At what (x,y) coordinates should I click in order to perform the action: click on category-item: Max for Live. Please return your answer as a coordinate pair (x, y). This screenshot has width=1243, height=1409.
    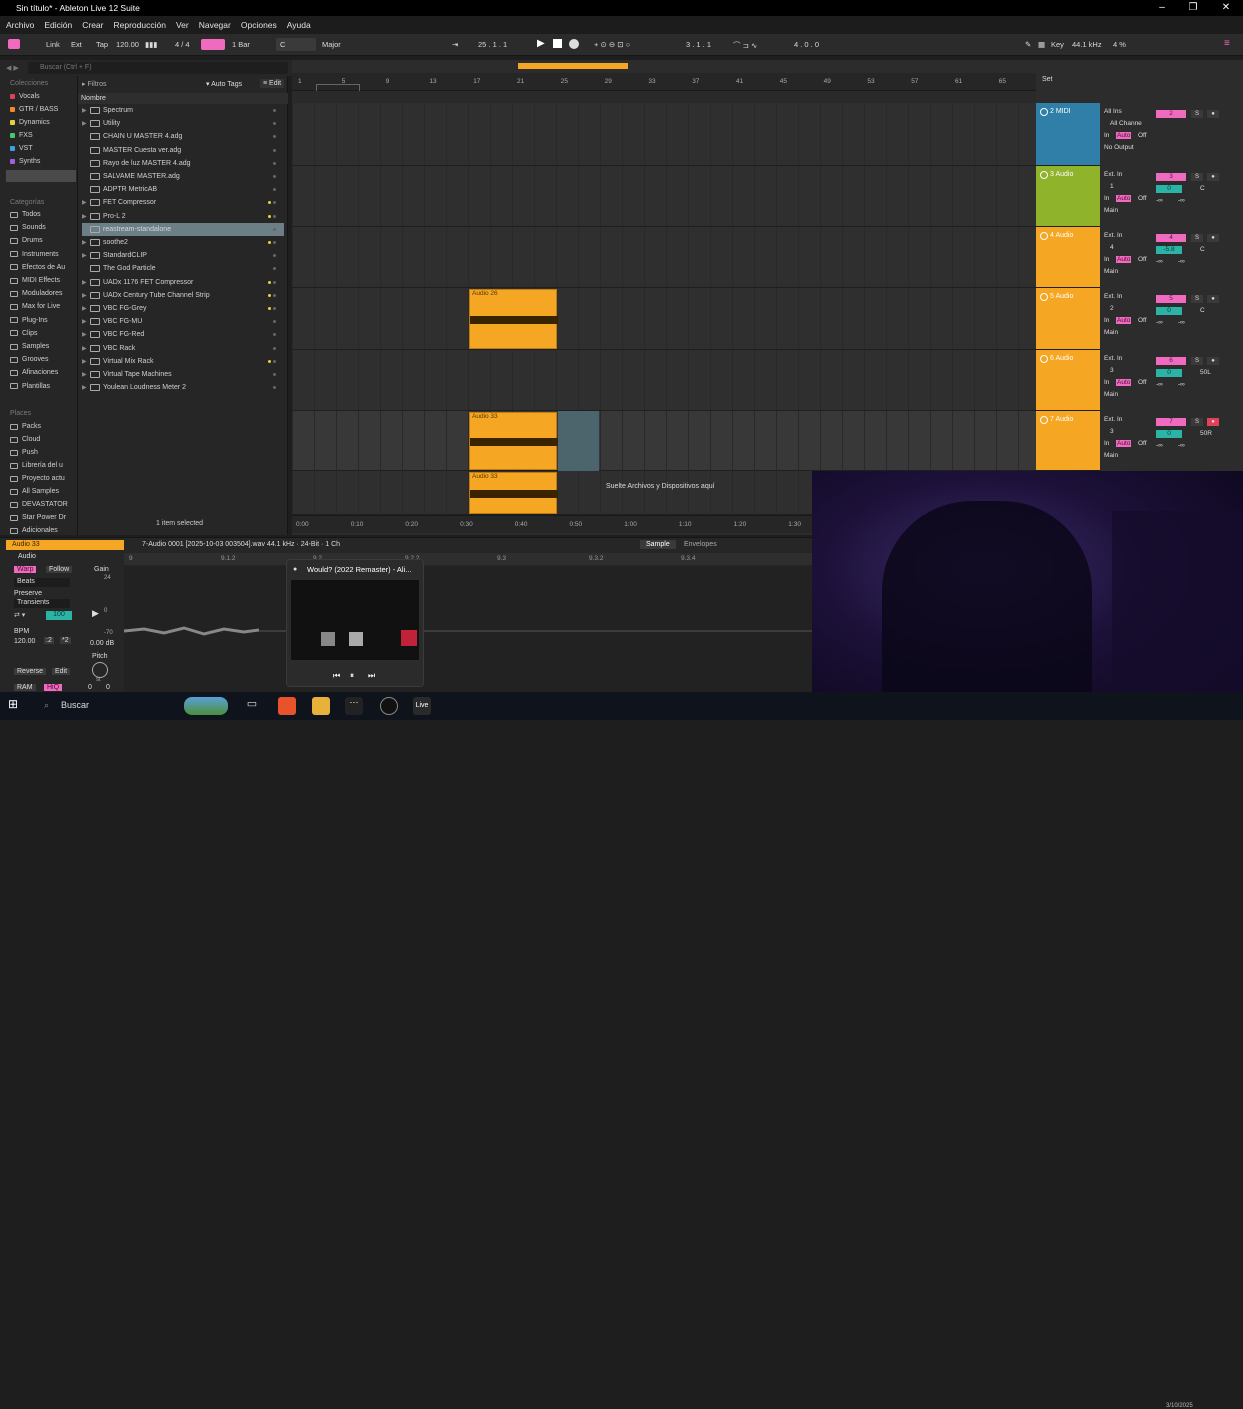
    Looking at the image, I should click on (35, 306).